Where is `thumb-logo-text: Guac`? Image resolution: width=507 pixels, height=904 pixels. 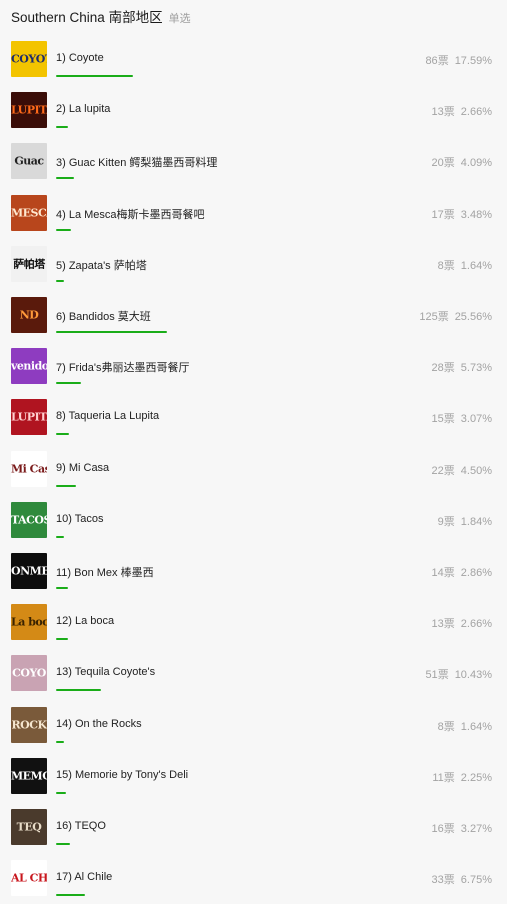 thumb-logo-text: Guac is located at coordinates (29, 161).